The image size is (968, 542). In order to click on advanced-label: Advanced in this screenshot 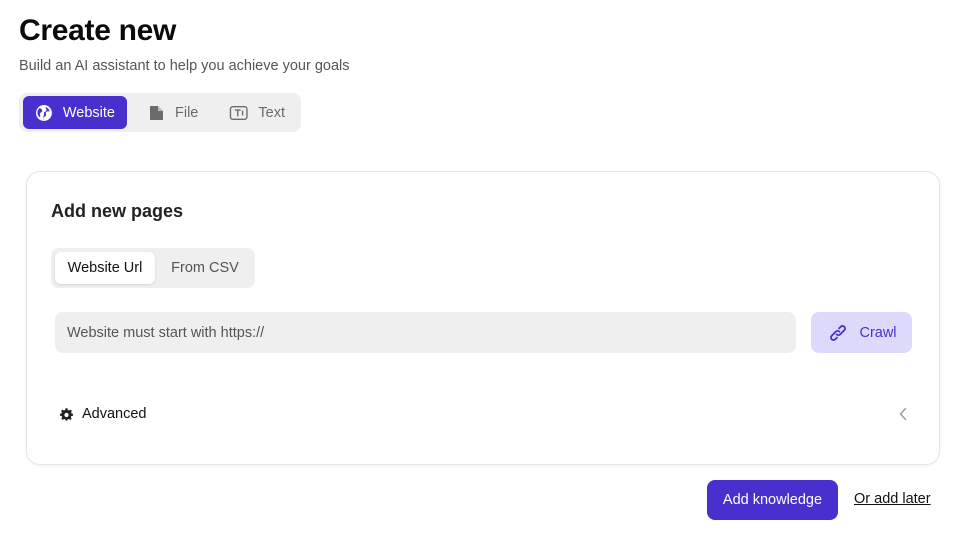, I will do `click(114, 414)`.